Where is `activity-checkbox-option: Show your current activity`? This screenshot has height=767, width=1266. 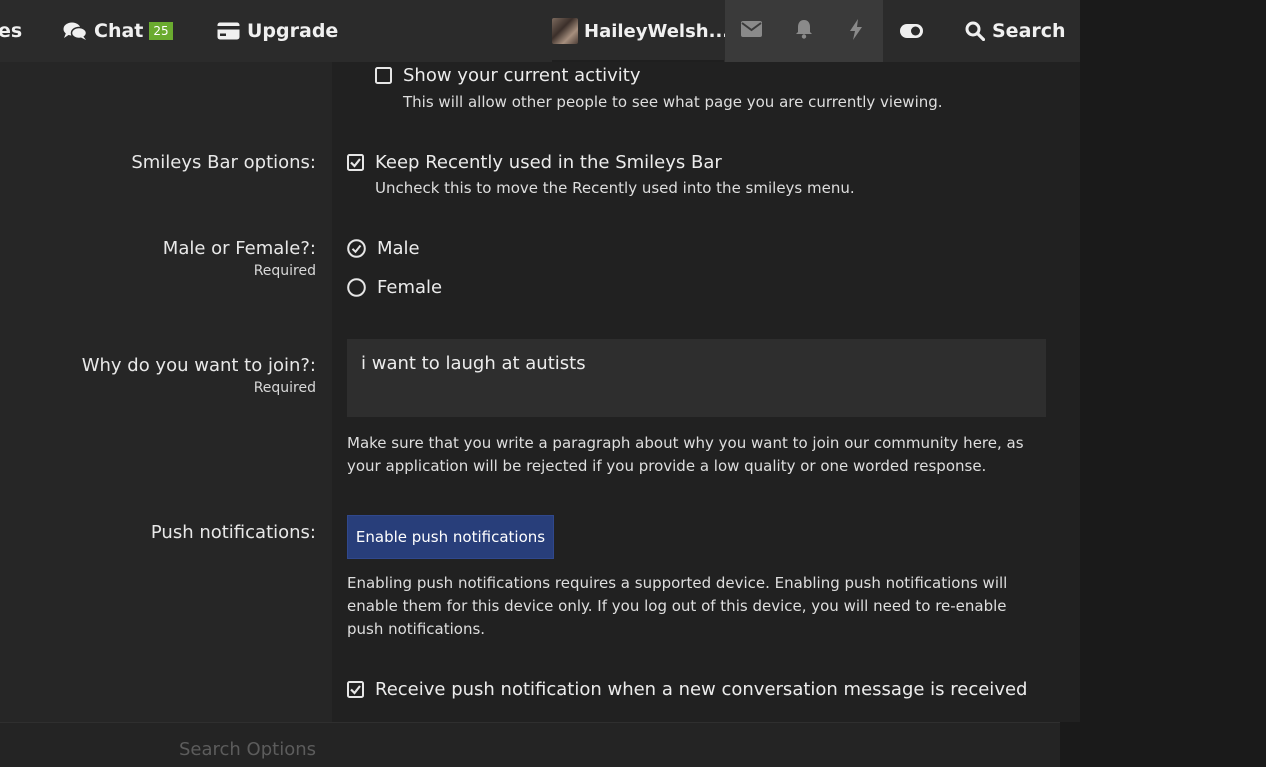
activity-checkbox-option: Show your current activity is located at coordinates (508, 75).